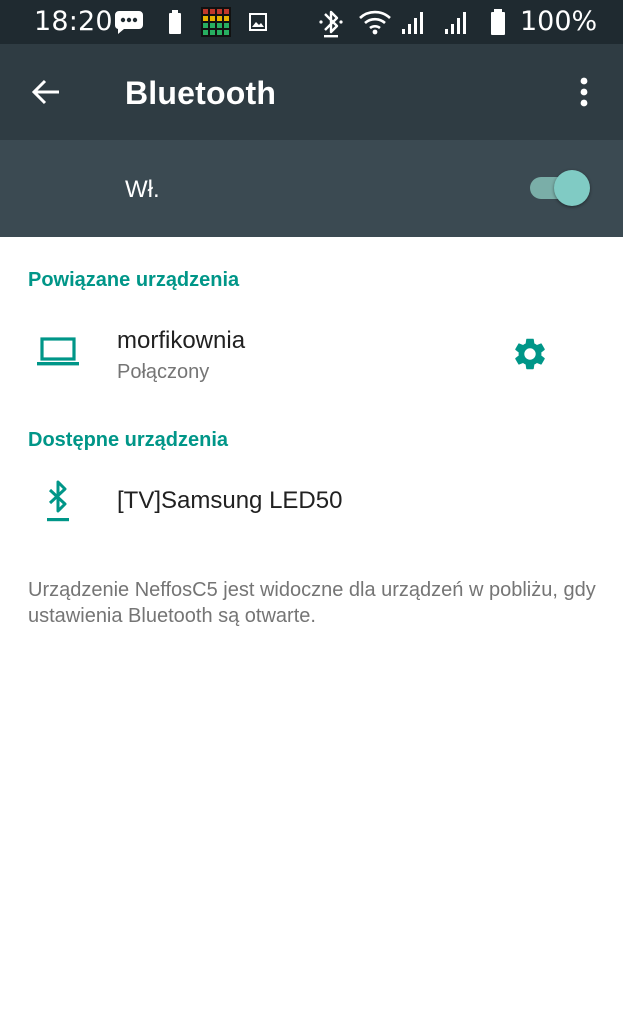 The height and width of the screenshot is (1024, 623). Describe the element at coordinates (230, 500) in the screenshot. I see `device-name: [TV]Samsung LED50` at that location.